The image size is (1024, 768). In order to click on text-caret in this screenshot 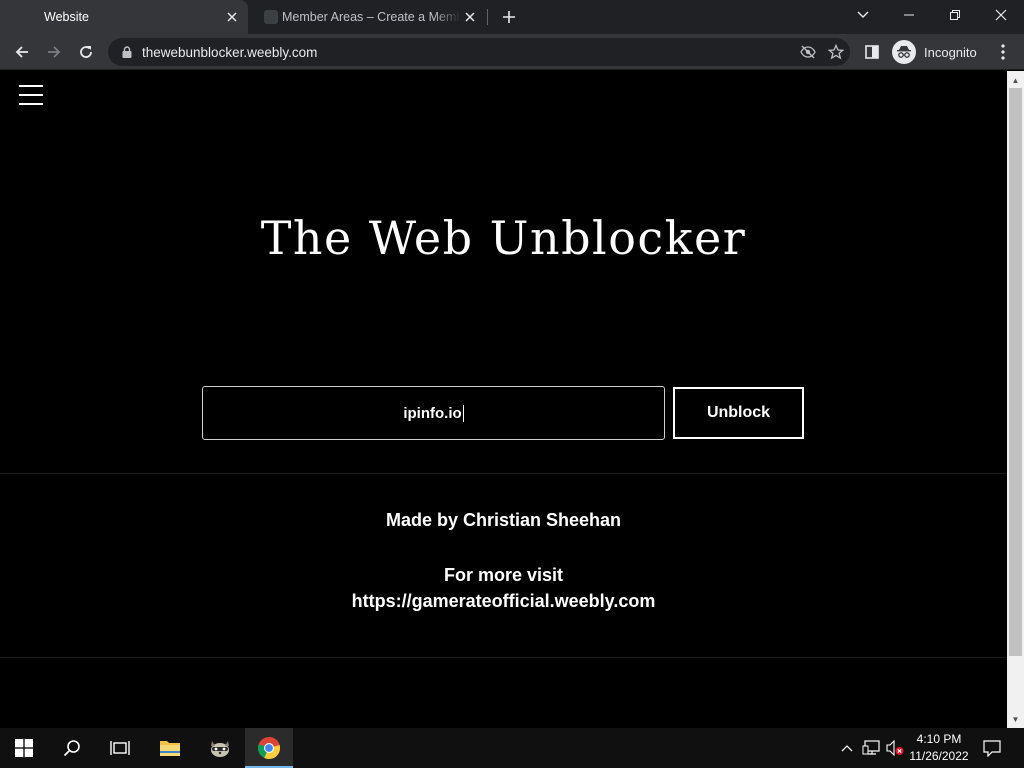, I will do `click(463, 413)`.